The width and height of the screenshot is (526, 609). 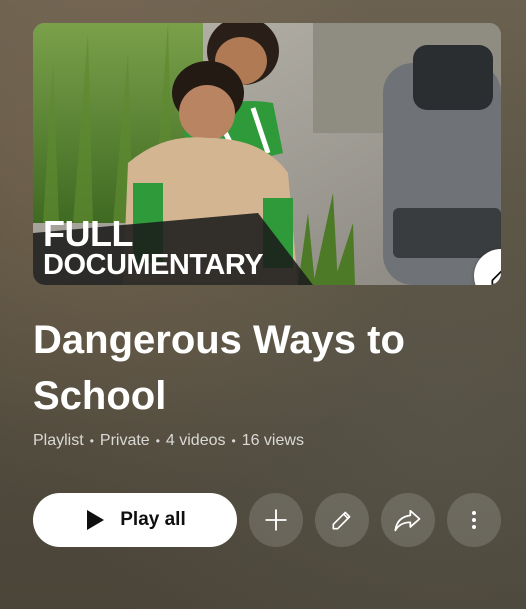 I want to click on add-button, so click(x=276, y=520).